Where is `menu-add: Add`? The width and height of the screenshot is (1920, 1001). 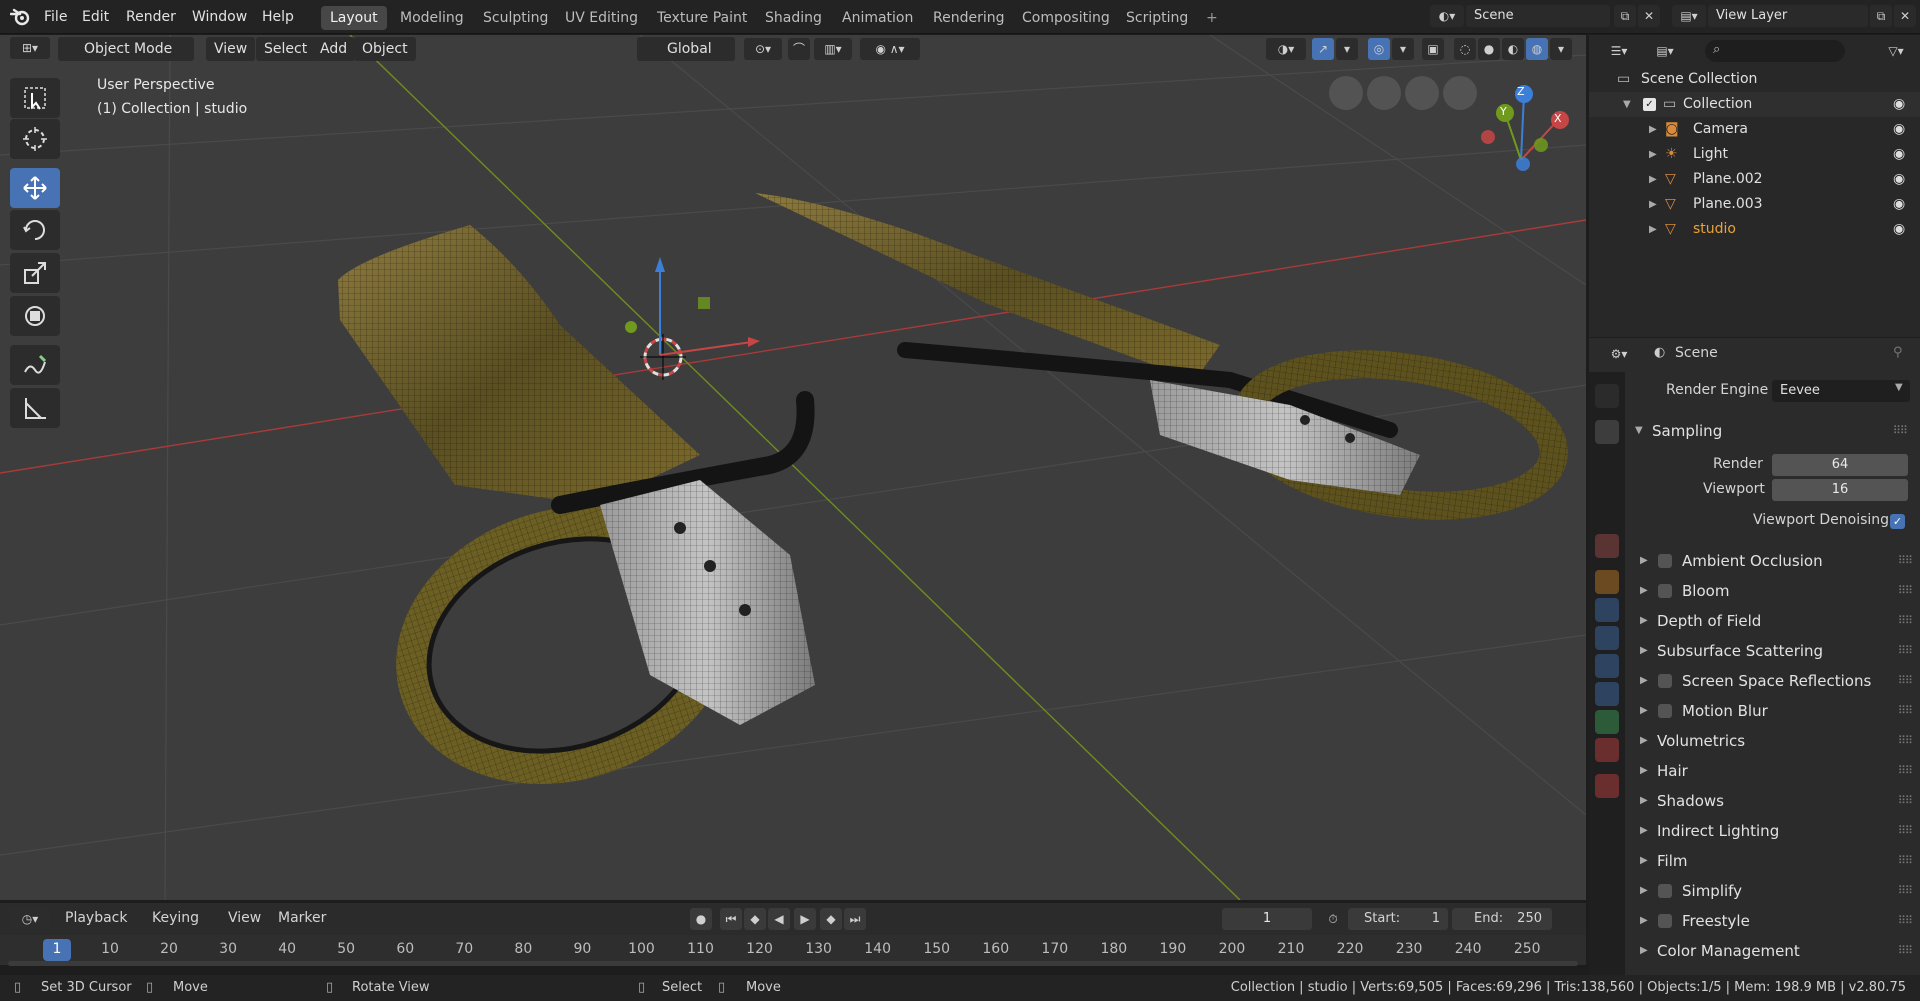 menu-add: Add is located at coordinates (334, 49).